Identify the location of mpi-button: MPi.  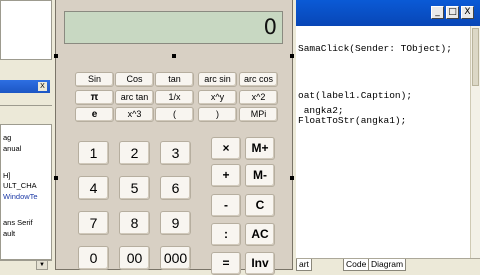
(258, 114).